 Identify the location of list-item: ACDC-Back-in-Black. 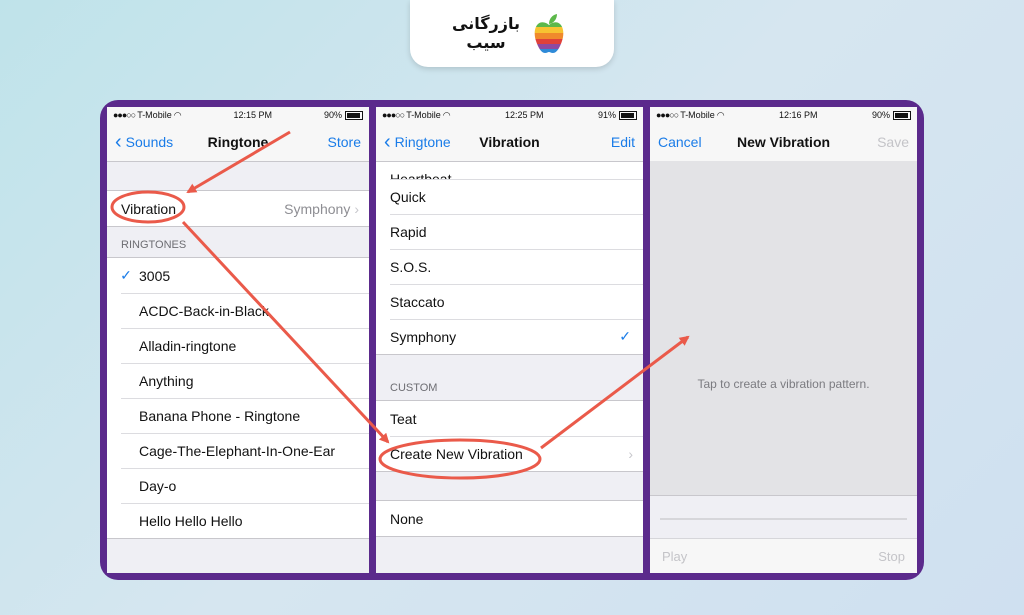
(238, 310).